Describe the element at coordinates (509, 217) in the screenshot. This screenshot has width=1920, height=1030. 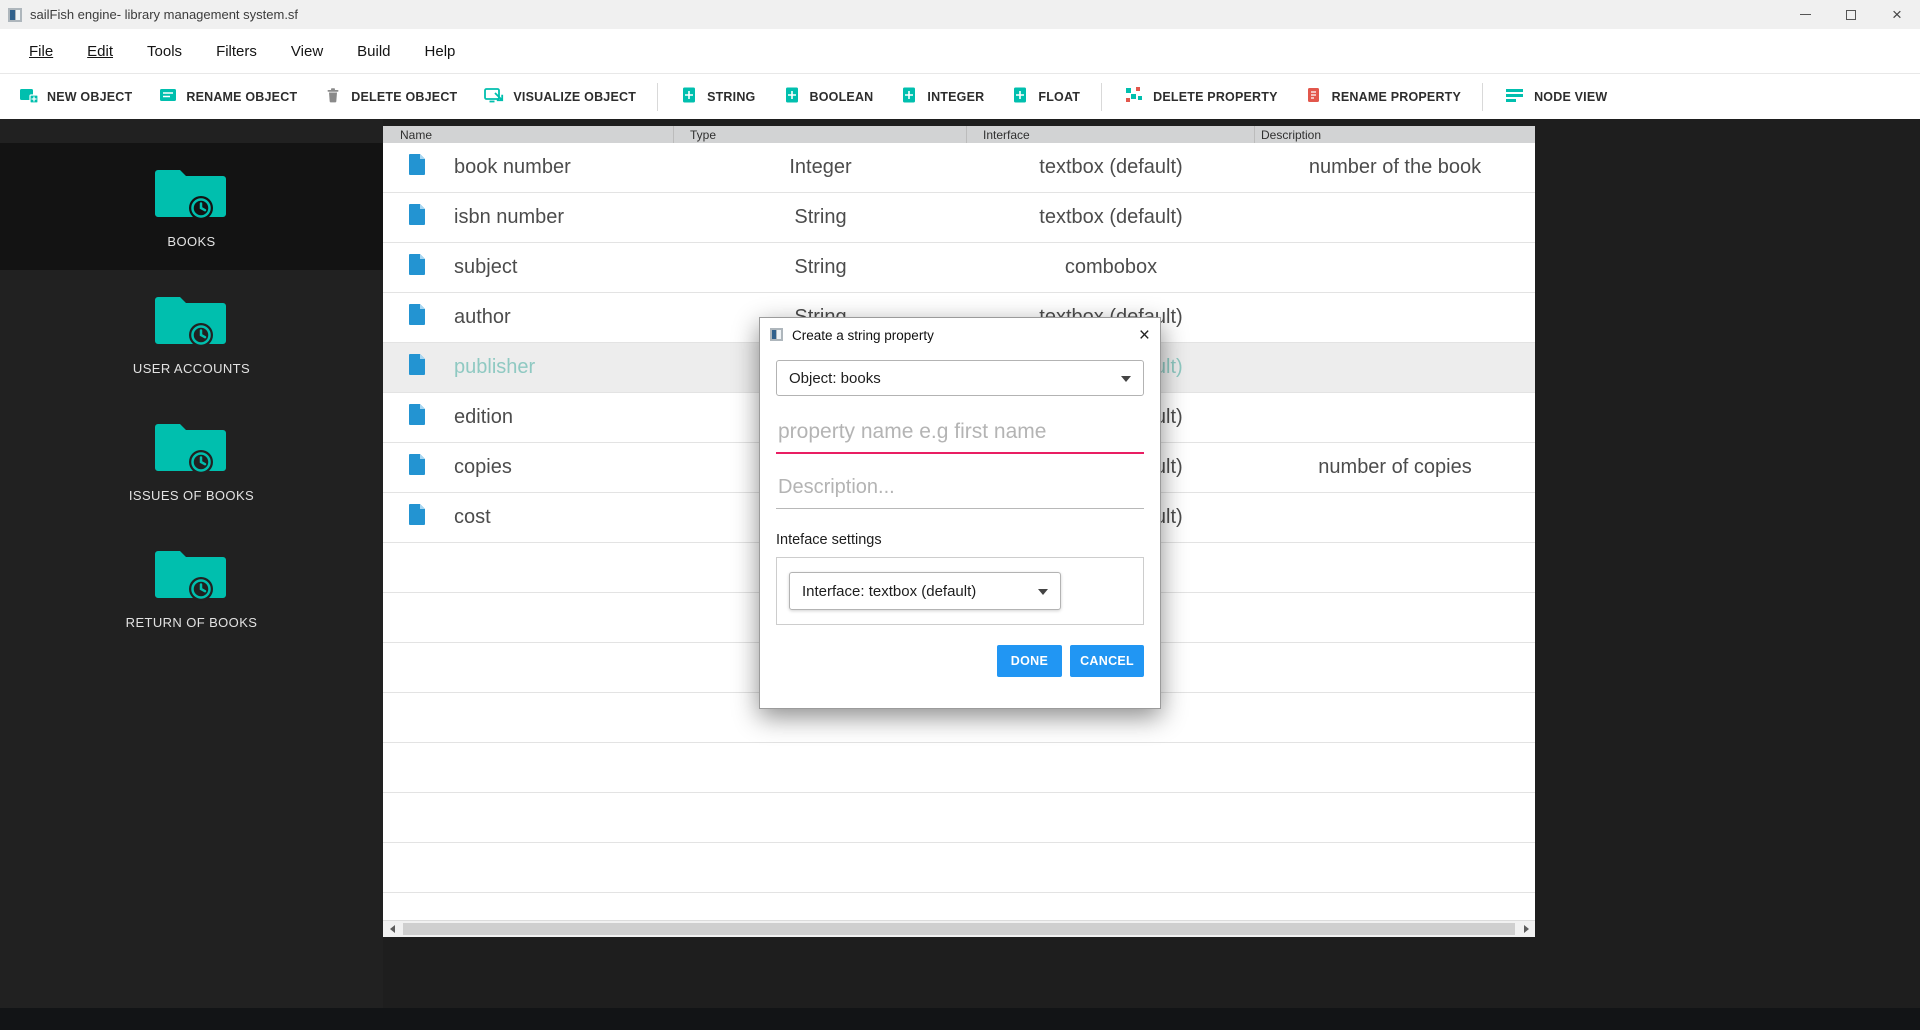
I see `property-name: isbn number` at that location.